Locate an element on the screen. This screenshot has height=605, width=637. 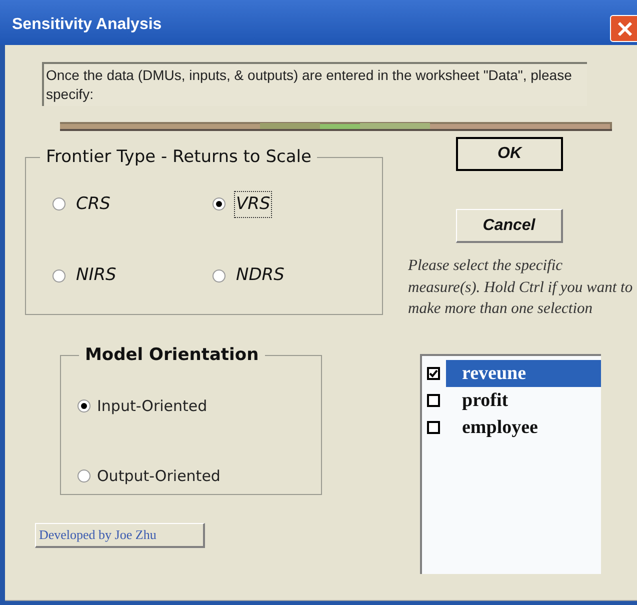
list-item: employee is located at coordinates (523, 427).